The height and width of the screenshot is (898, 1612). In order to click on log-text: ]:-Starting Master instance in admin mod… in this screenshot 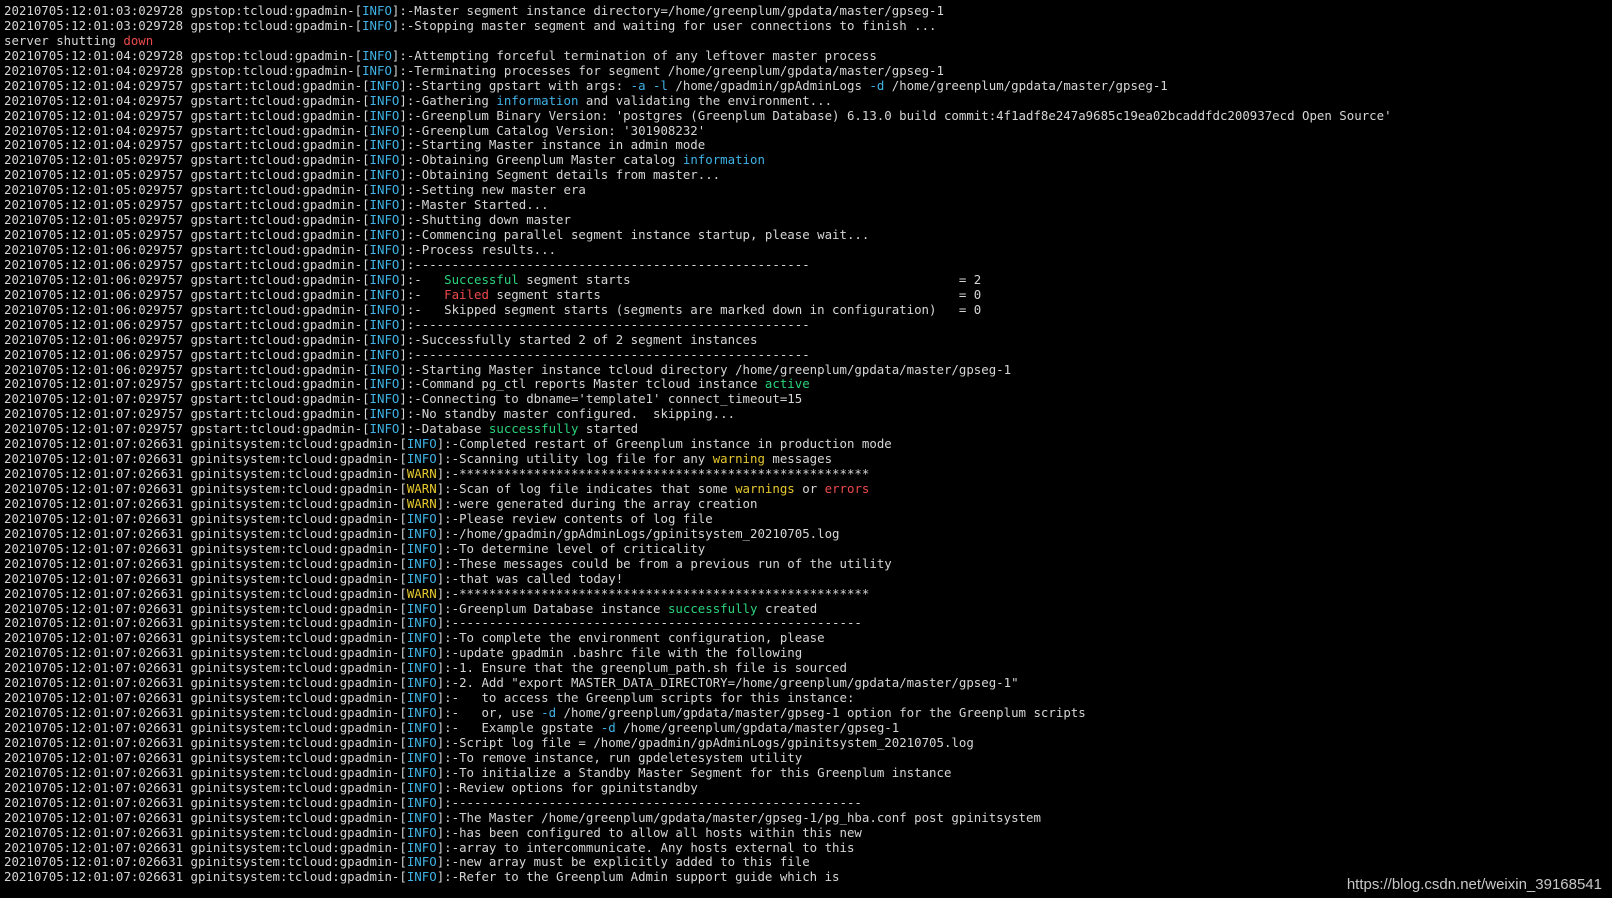, I will do `click(552, 145)`.